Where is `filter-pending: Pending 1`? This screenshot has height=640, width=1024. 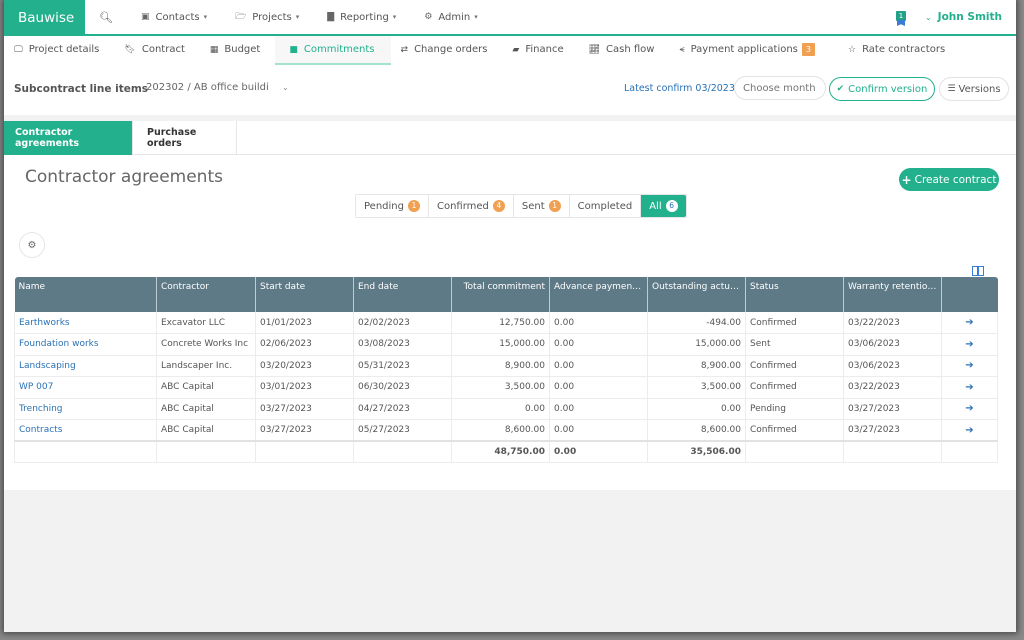 filter-pending: Pending 1 is located at coordinates (392, 206).